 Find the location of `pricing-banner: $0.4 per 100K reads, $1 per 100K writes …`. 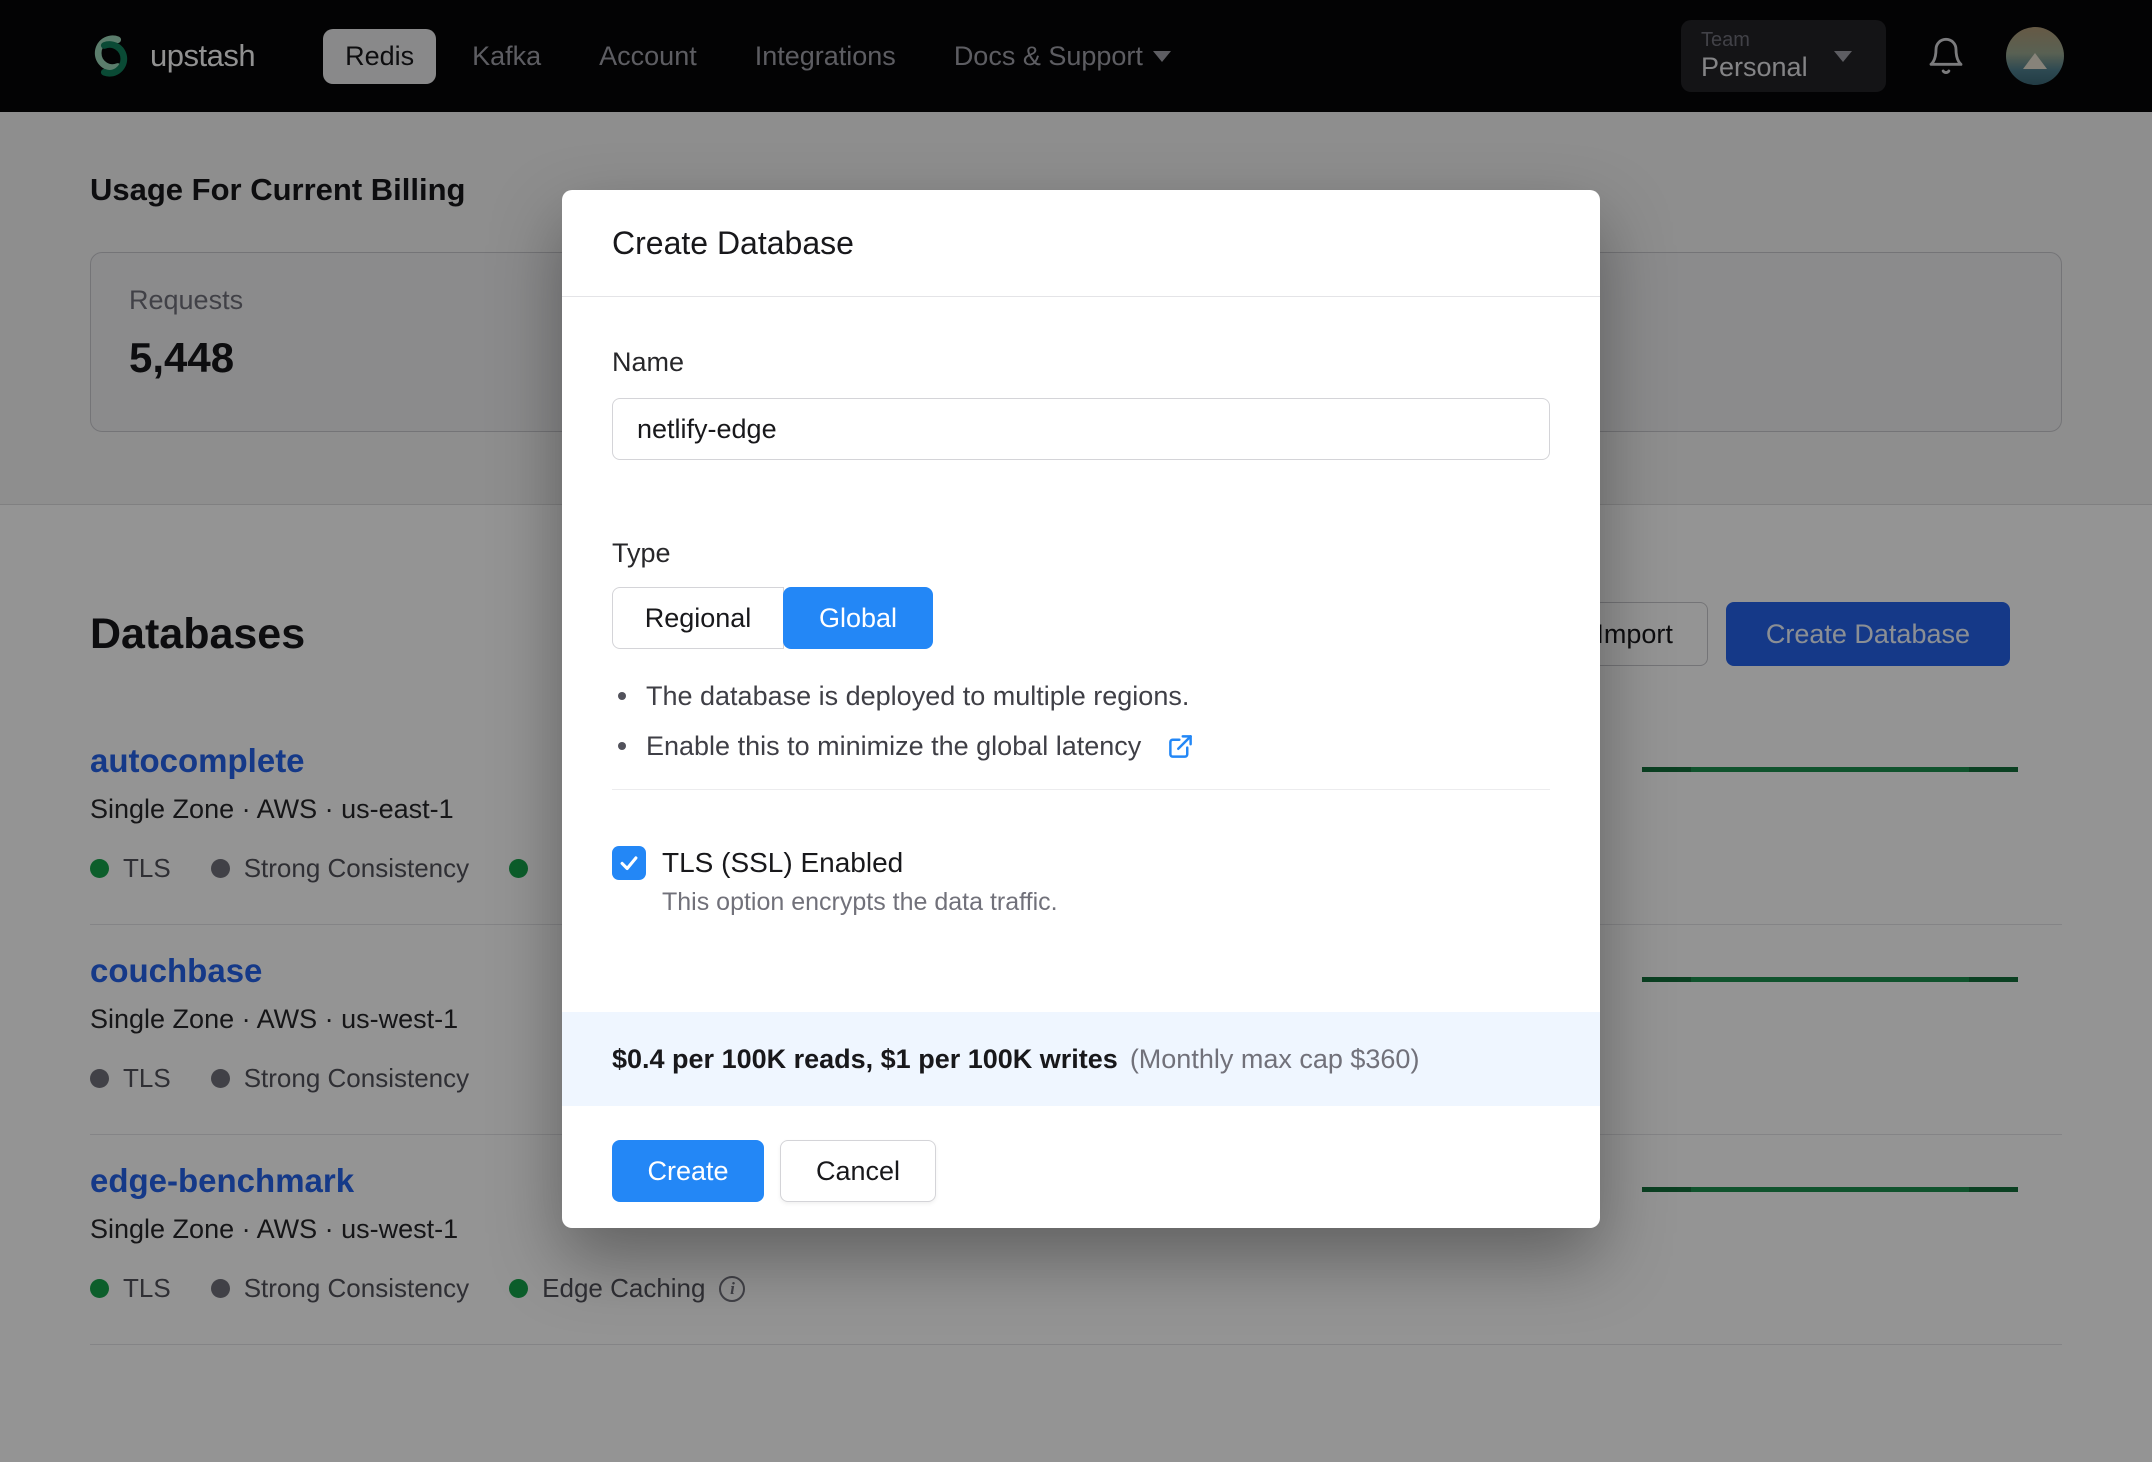

pricing-banner: $0.4 per 100K reads, $1 per 100K writes … is located at coordinates (1081, 1059).